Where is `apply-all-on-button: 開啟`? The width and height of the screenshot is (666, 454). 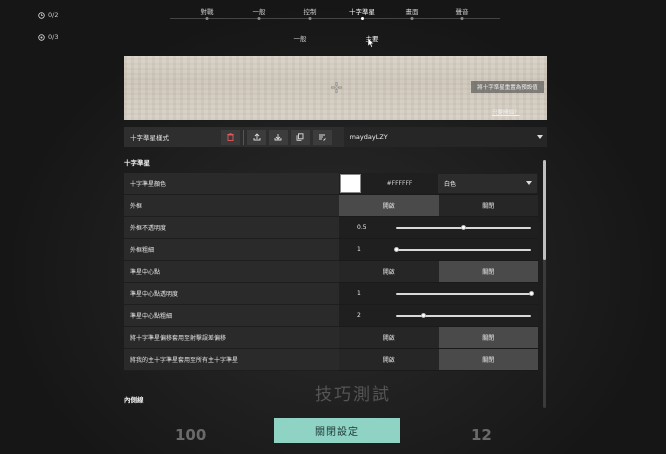 apply-all-on-button: 開啟 is located at coordinates (389, 359).